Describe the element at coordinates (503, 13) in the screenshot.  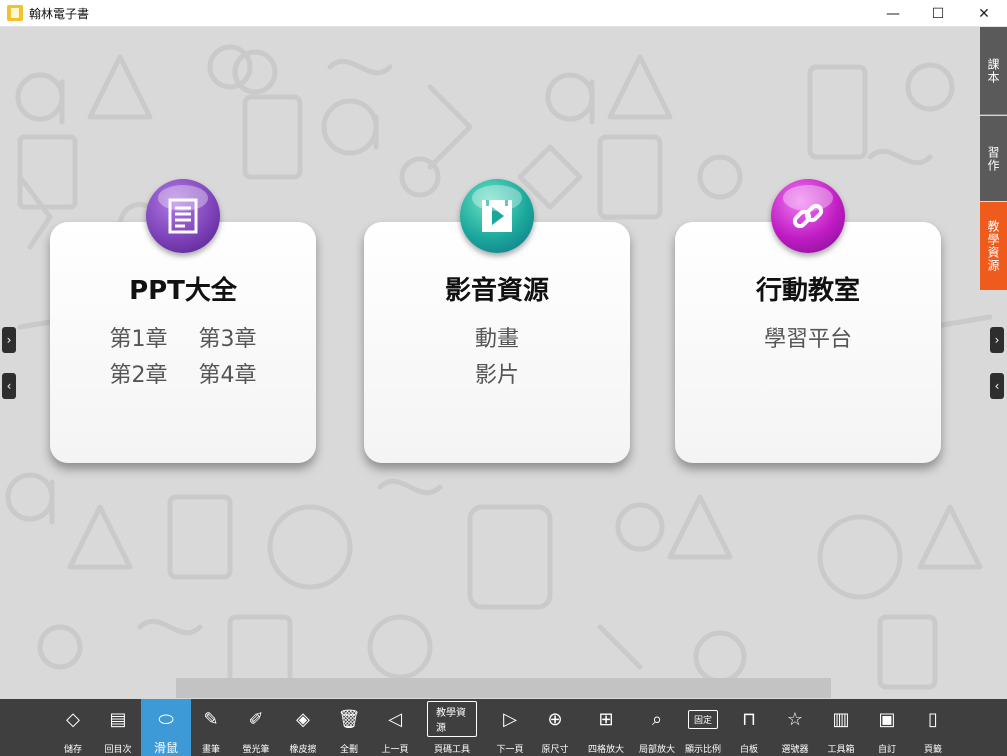
I see `title-bar: 翰林電子書 — ☐ ✕` at that location.